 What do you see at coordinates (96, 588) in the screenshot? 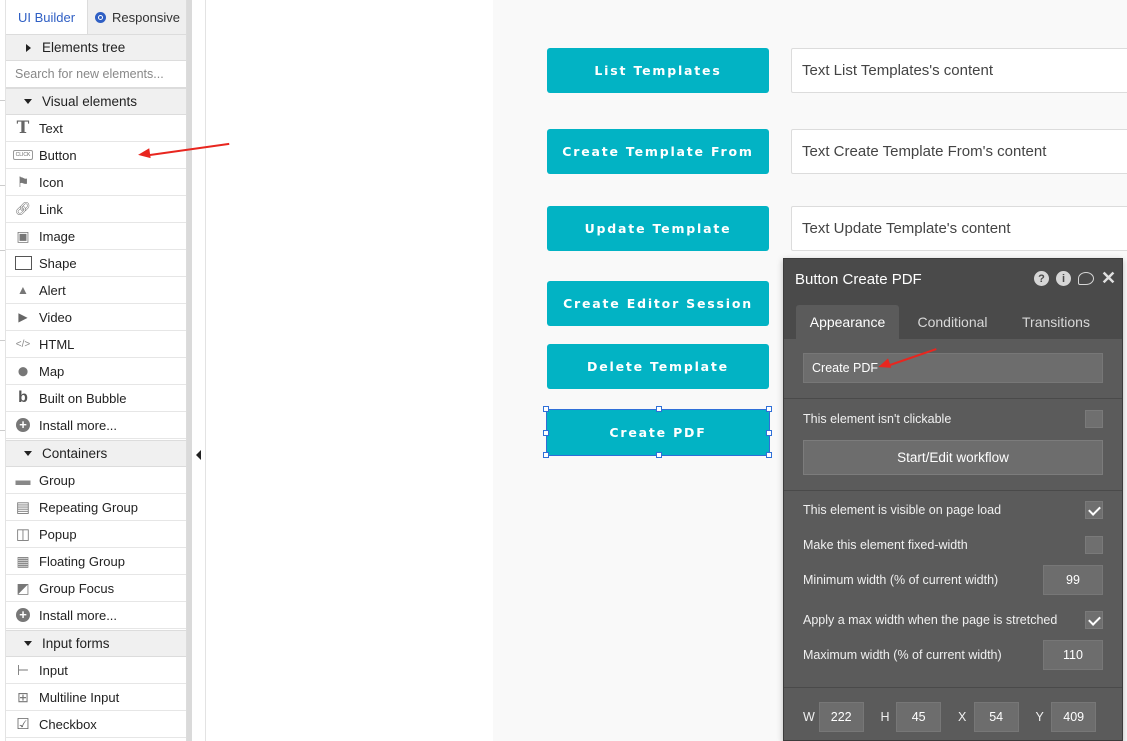
I see `element-item-group-focus: ◩ Group Focus` at bounding box center [96, 588].